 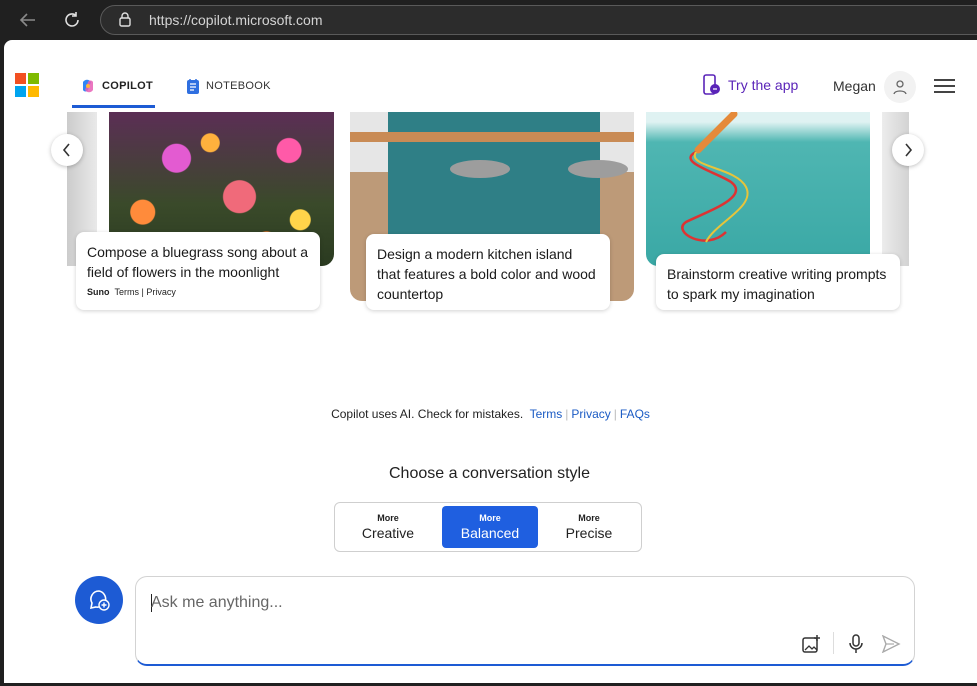 I want to click on chat-composer, so click(x=525, y=621).